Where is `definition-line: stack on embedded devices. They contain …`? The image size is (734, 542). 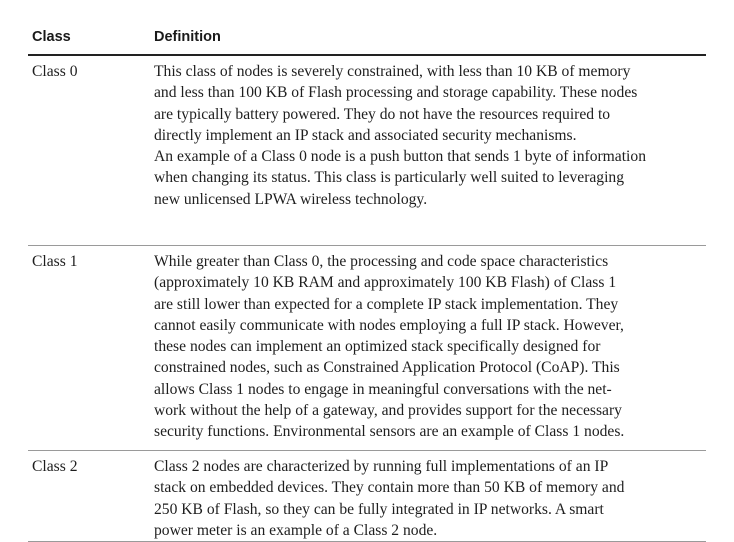 definition-line: stack on embedded devices. They contain … is located at coordinates (389, 488).